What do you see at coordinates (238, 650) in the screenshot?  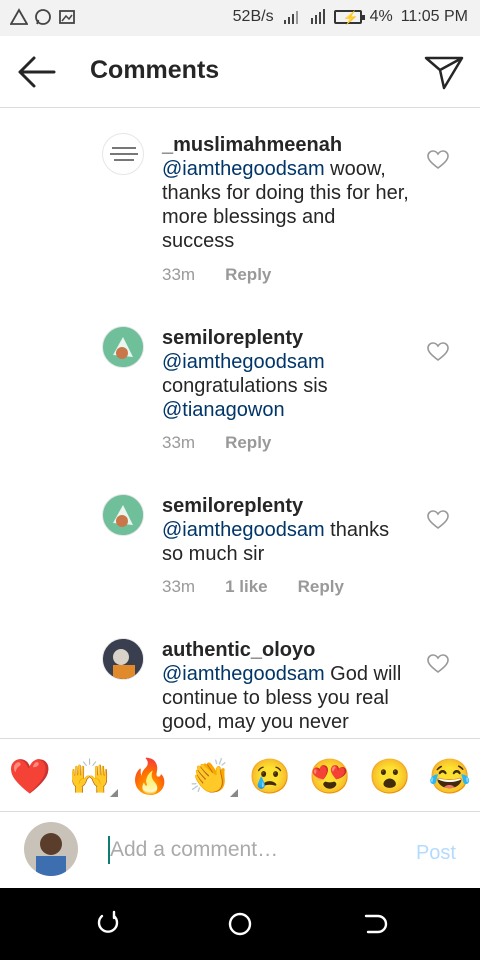 I see `comment-username: authentic_oloyo` at bounding box center [238, 650].